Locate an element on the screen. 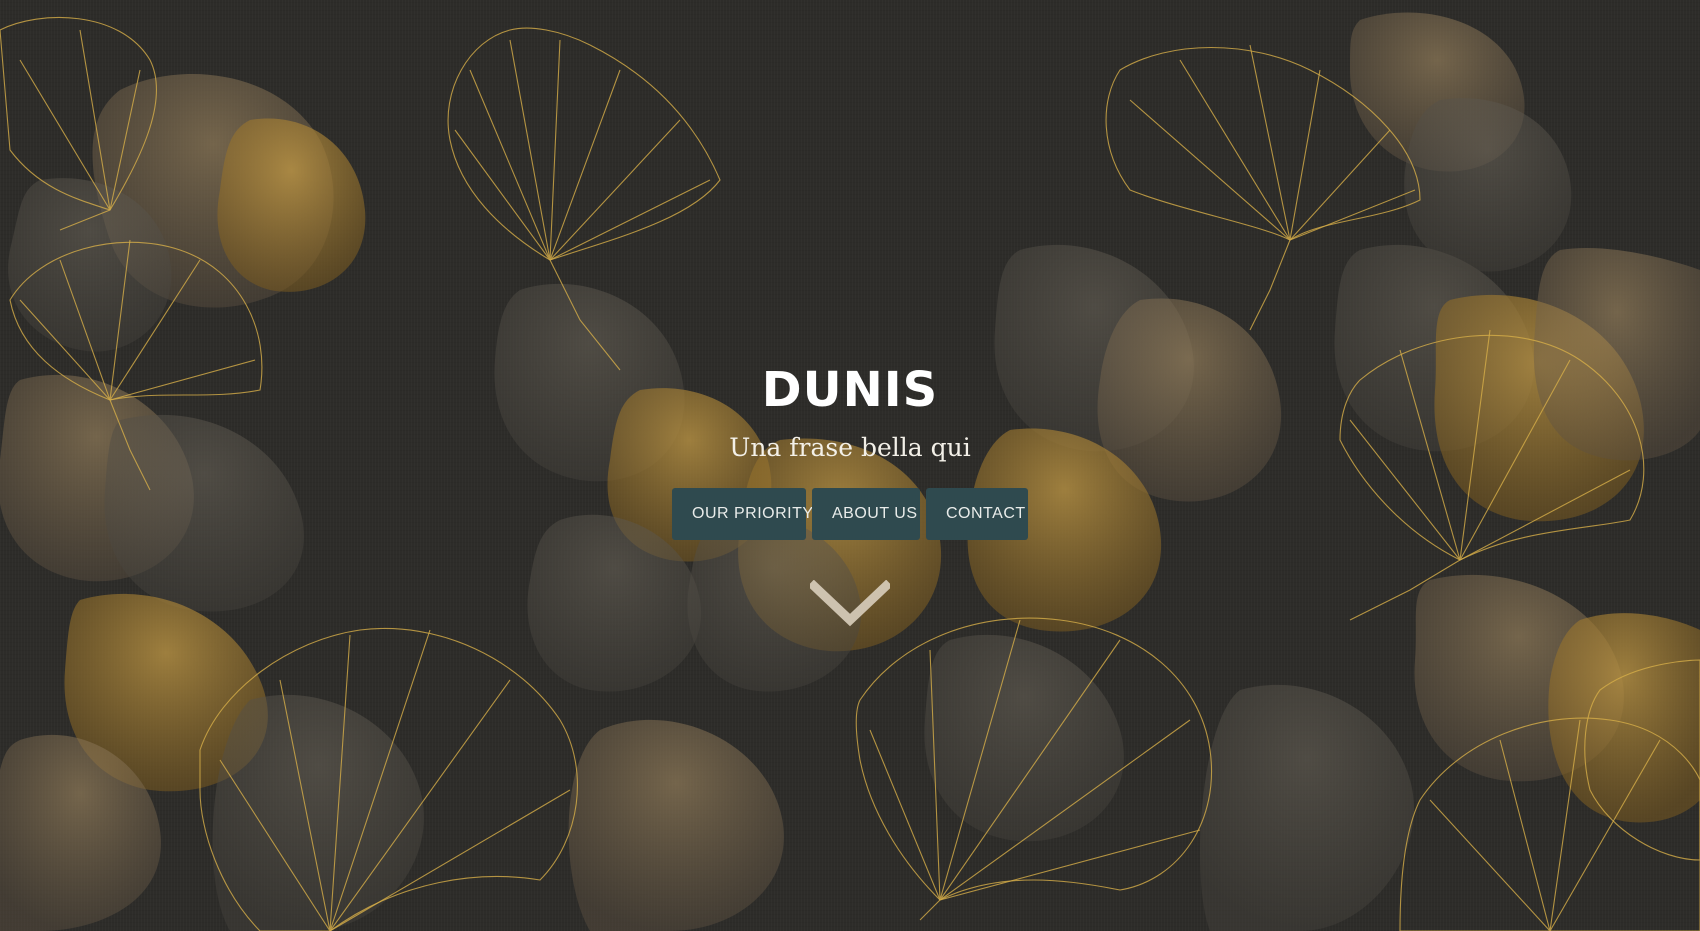 The height and width of the screenshot is (931, 1700). chevron-down-icon is located at coordinates (850, 603).